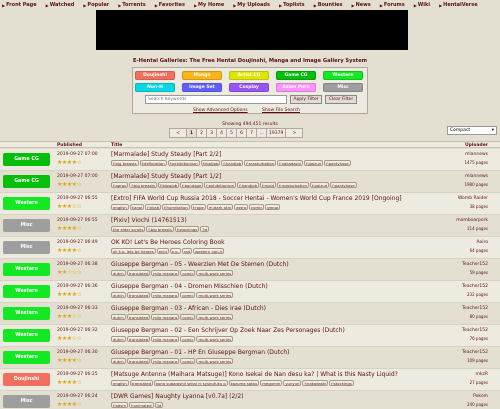  I want to click on tag-chip: f:blowjob, so click(169, 185).